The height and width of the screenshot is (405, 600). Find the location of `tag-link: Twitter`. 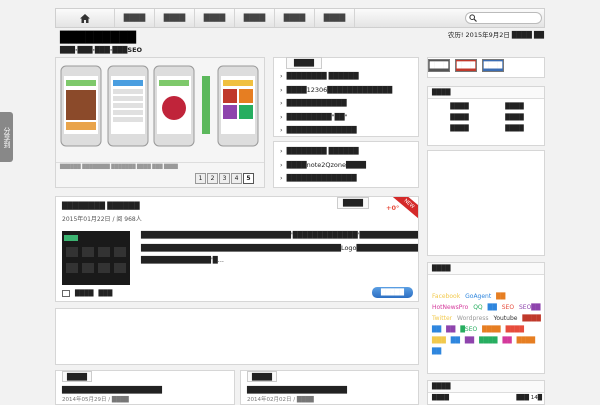

tag-link: Twitter is located at coordinates (442, 318).